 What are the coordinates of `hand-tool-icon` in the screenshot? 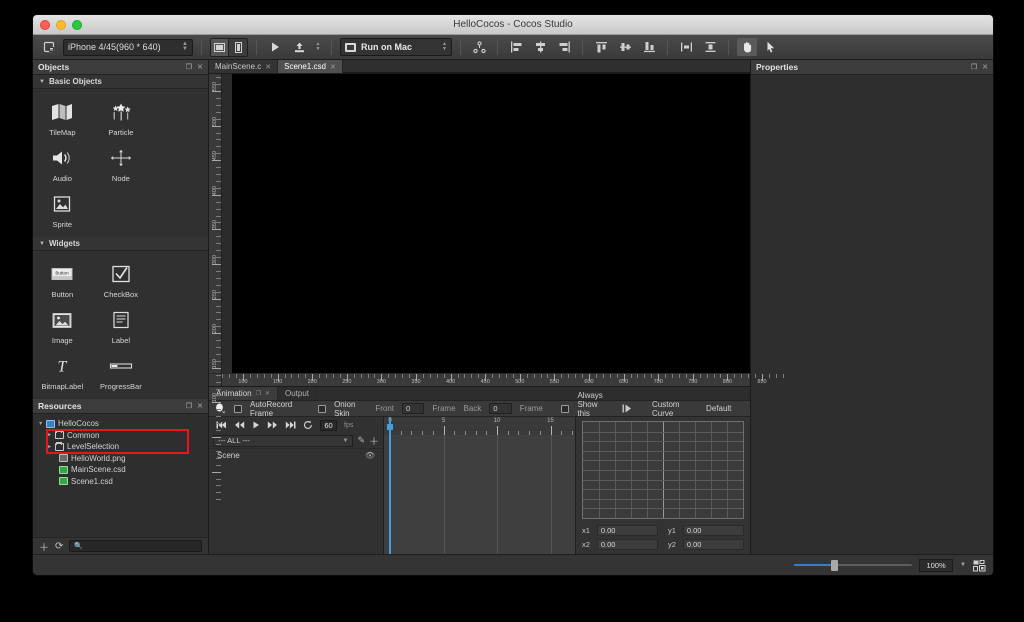 It's located at (747, 47).